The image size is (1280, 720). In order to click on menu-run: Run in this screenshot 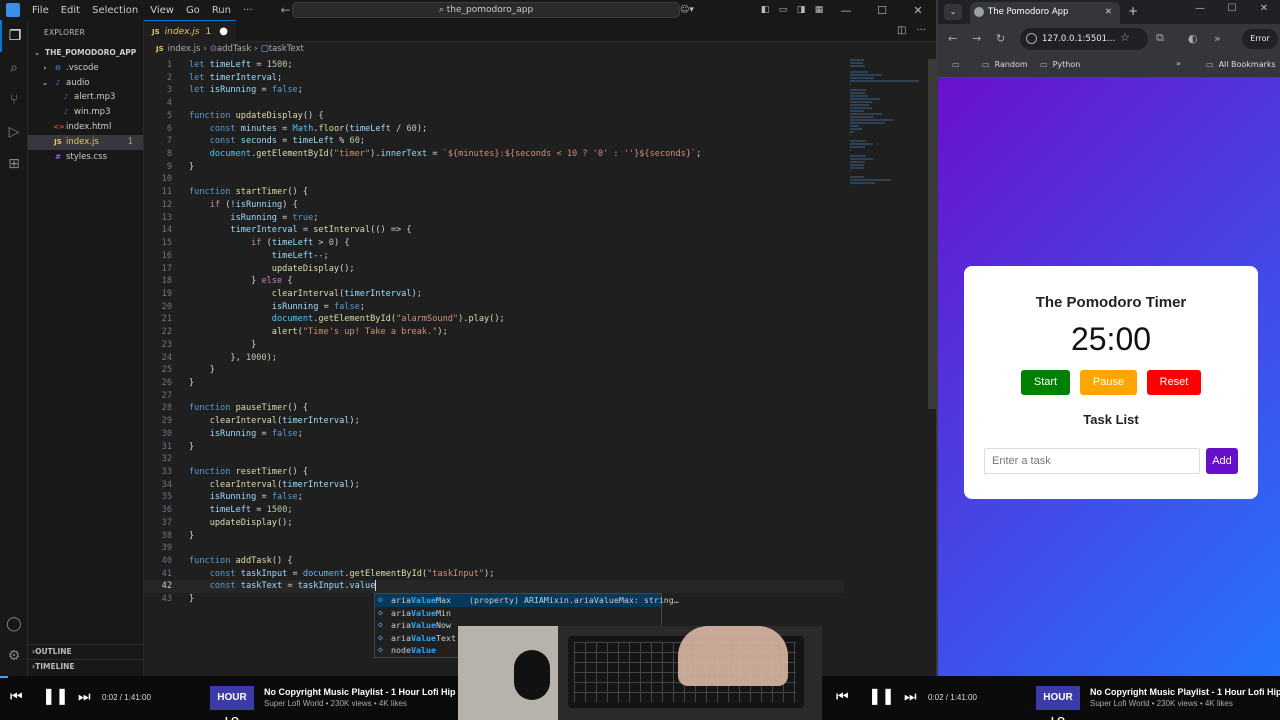, I will do `click(221, 10)`.